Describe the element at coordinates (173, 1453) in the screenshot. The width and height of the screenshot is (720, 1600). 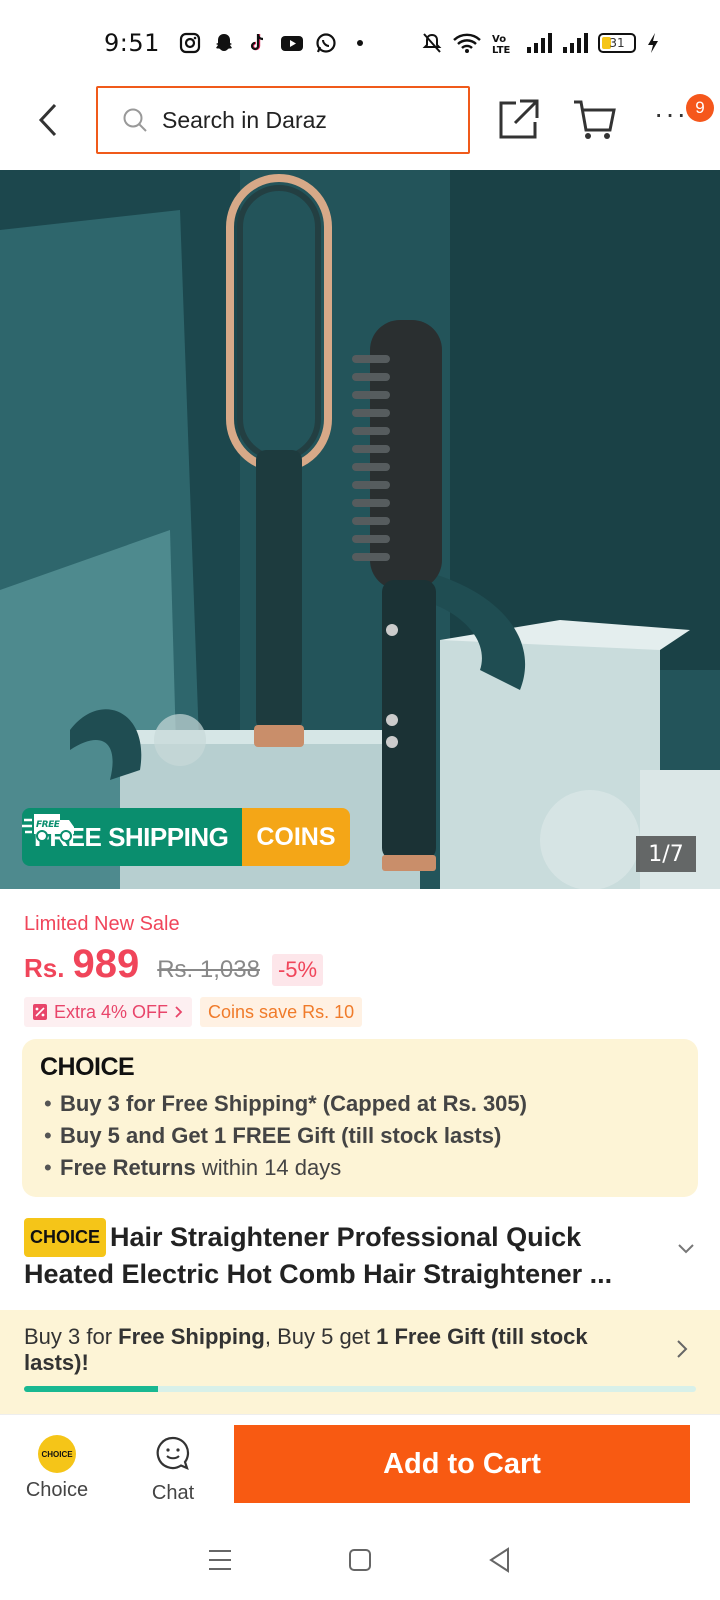
I see `chat-icon` at that location.